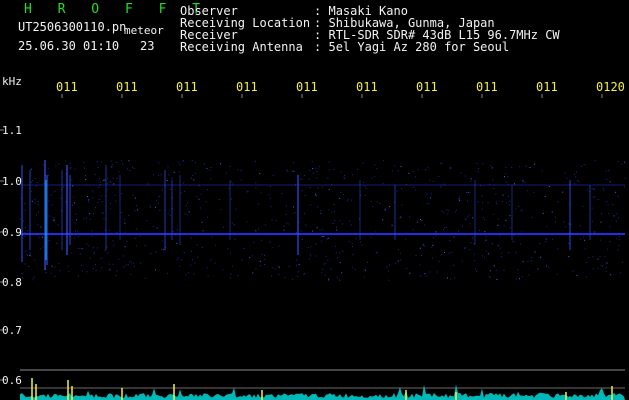 This screenshot has width=629, height=400. Describe the element at coordinates (12, 232) in the screenshot. I see `y-tick-label: 0.9` at that location.